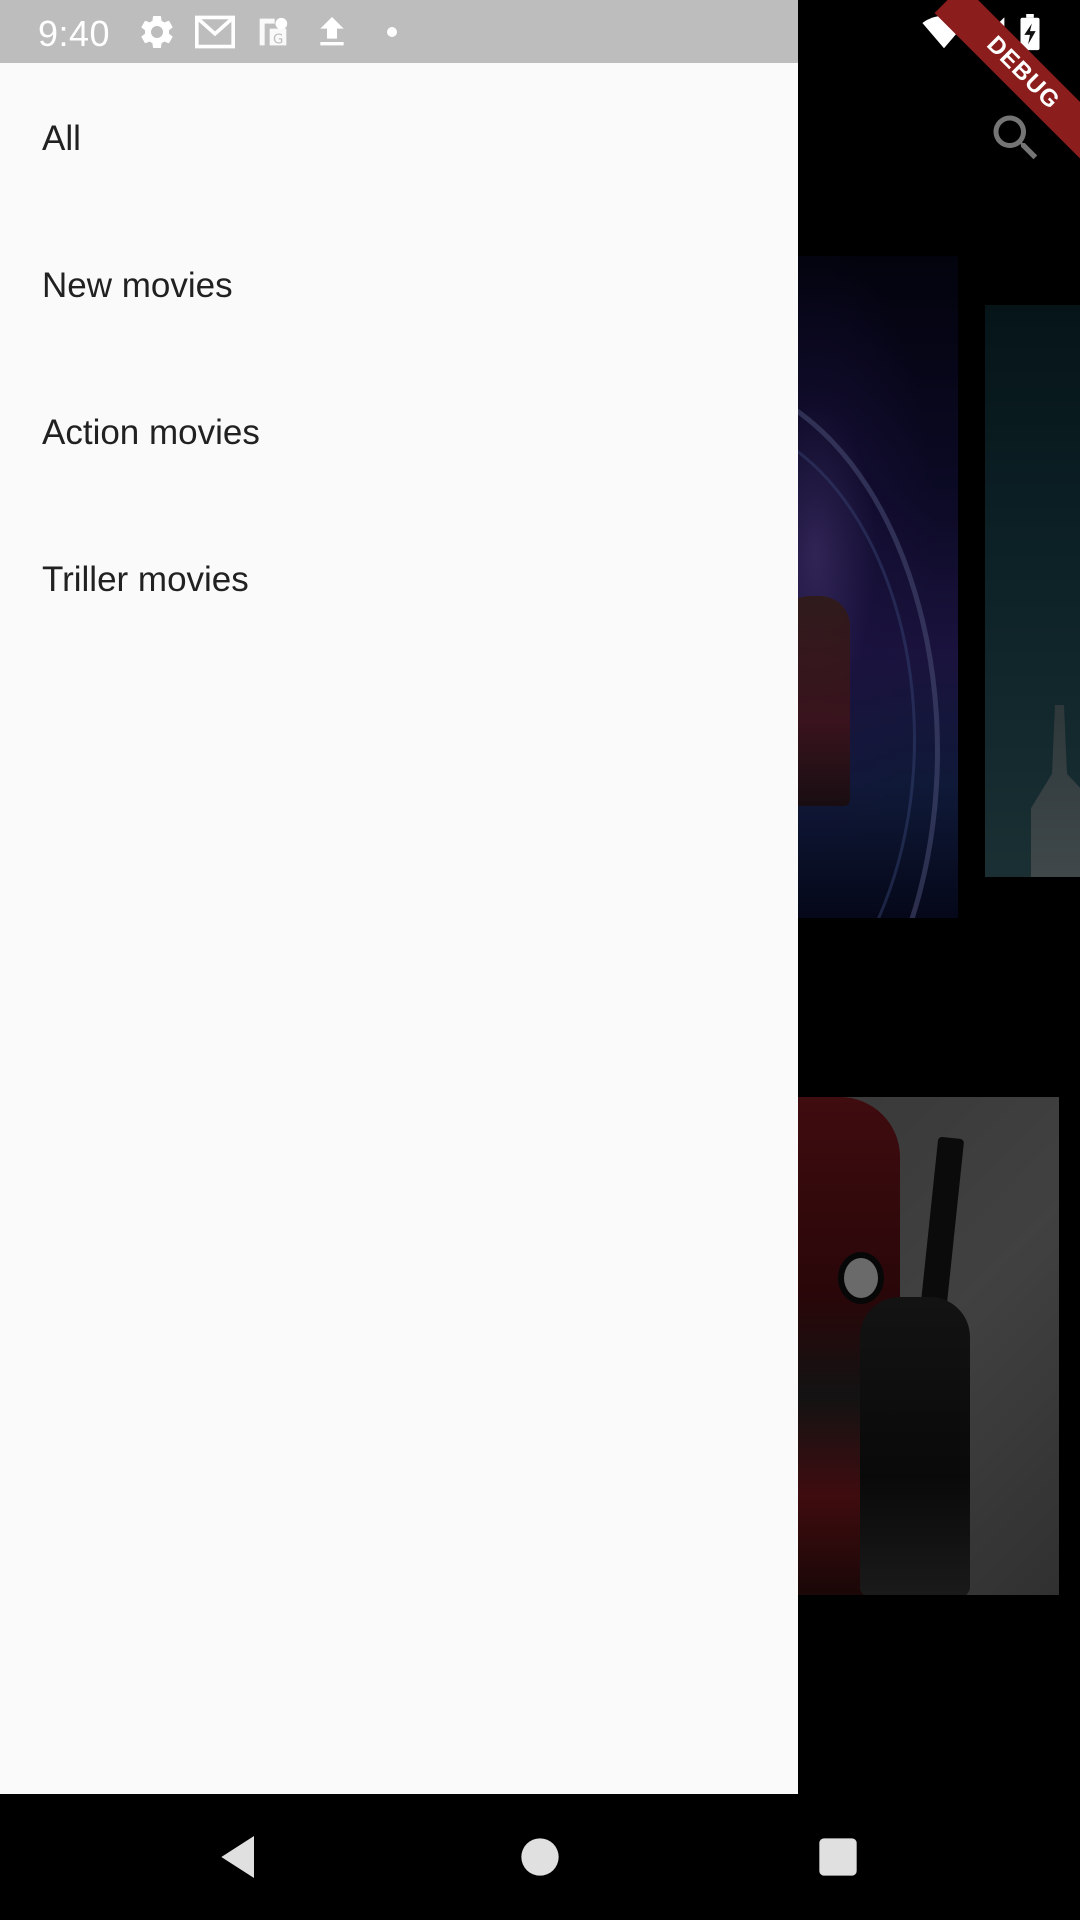 Image resolution: width=1080 pixels, height=1920 pixels. I want to click on status-bar: 9:40 G, so click(540, 31).